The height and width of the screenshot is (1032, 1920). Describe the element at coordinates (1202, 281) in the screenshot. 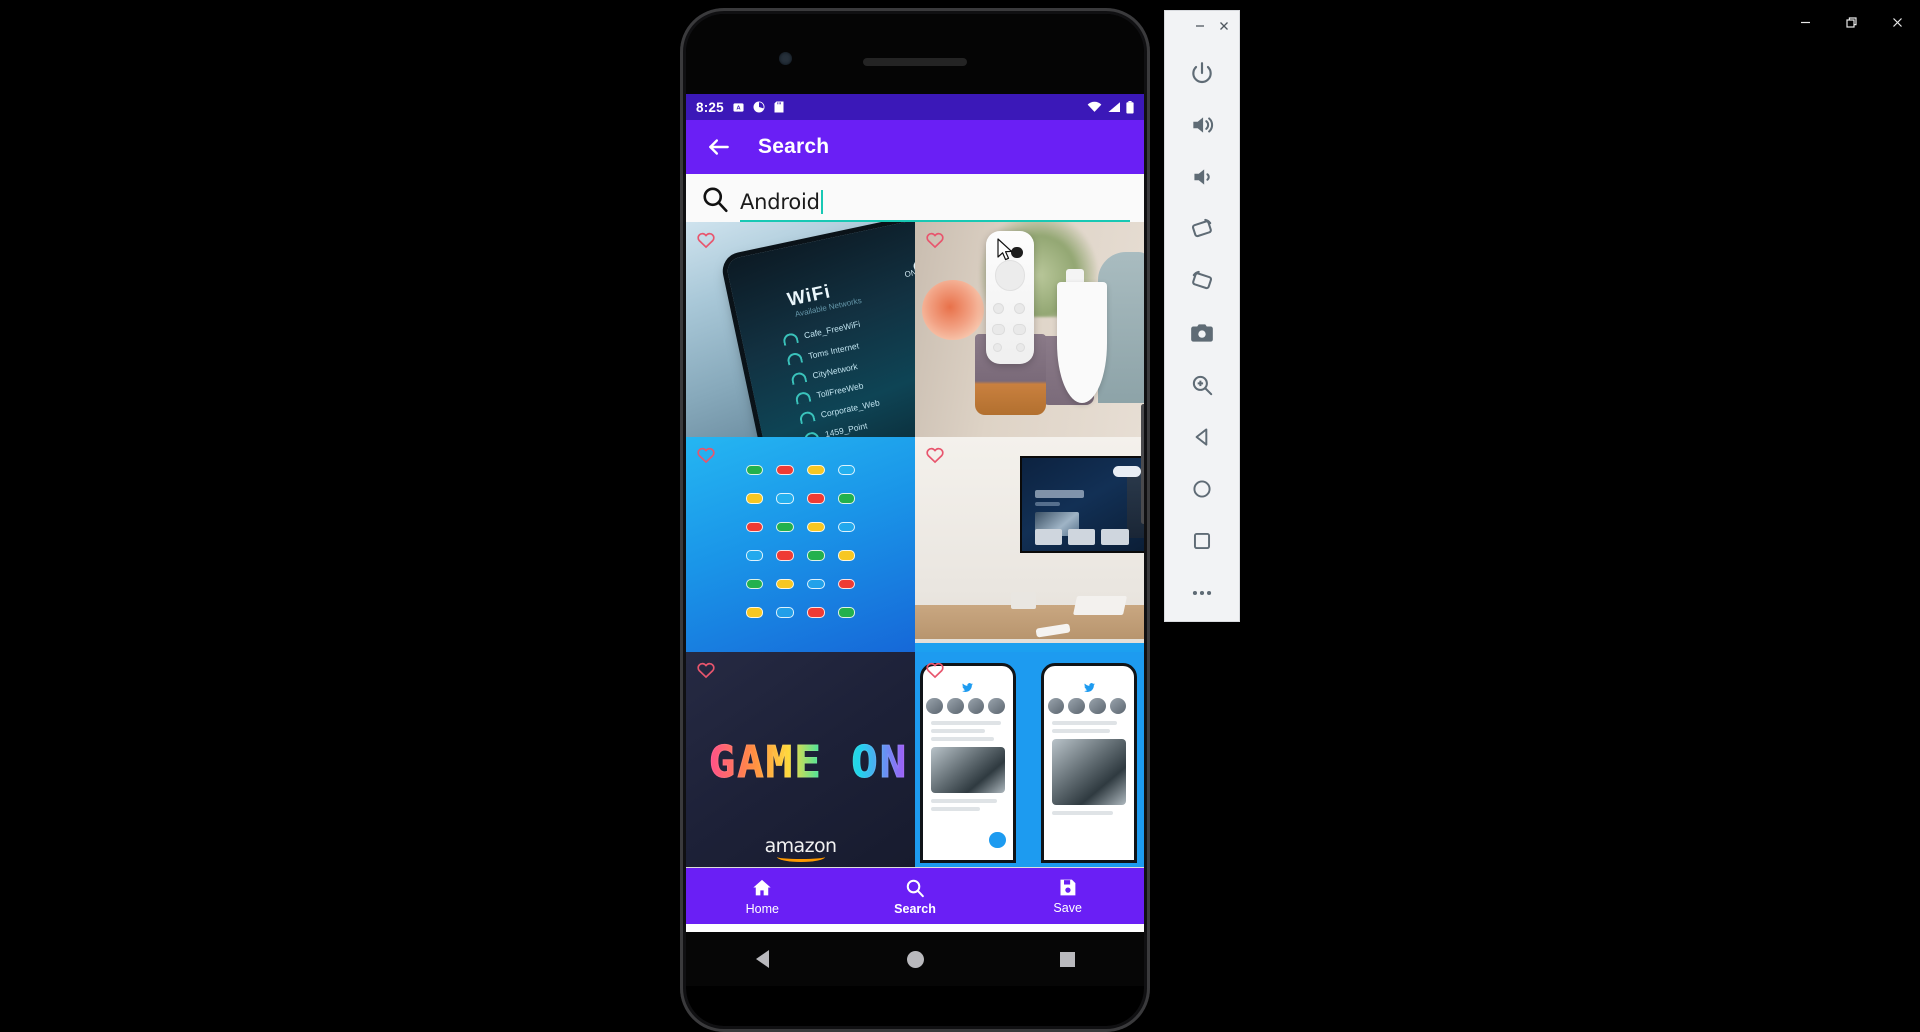

I see `rotate-right-icon` at that location.